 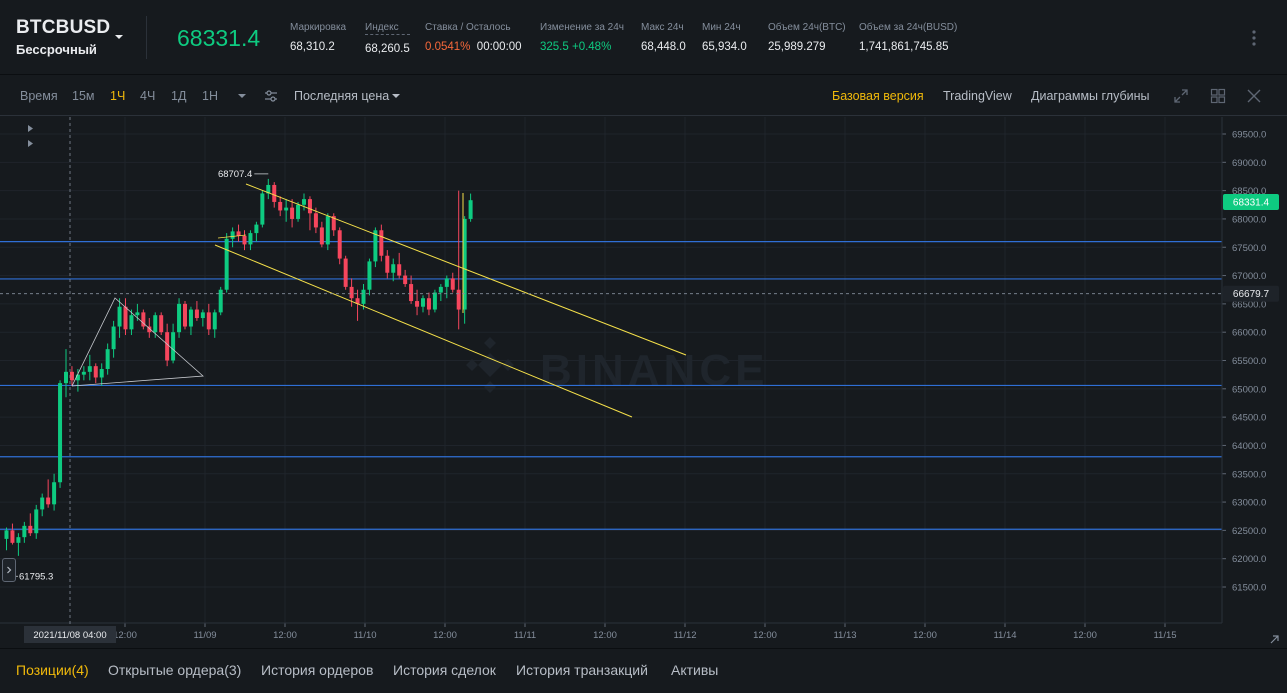 What do you see at coordinates (271, 96) in the screenshot?
I see `settings-sliders-icon` at bounding box center [271, 96].